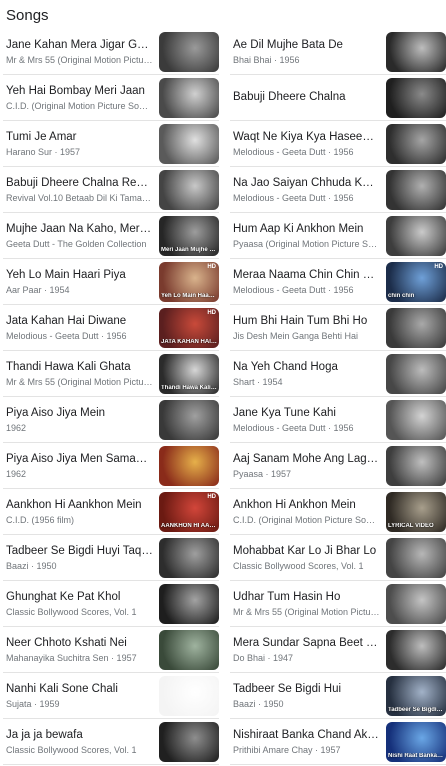 This screenshot has height=766, width=446. I want to click on song-item: Babuji Dheere Chalna, so click(338, 98).